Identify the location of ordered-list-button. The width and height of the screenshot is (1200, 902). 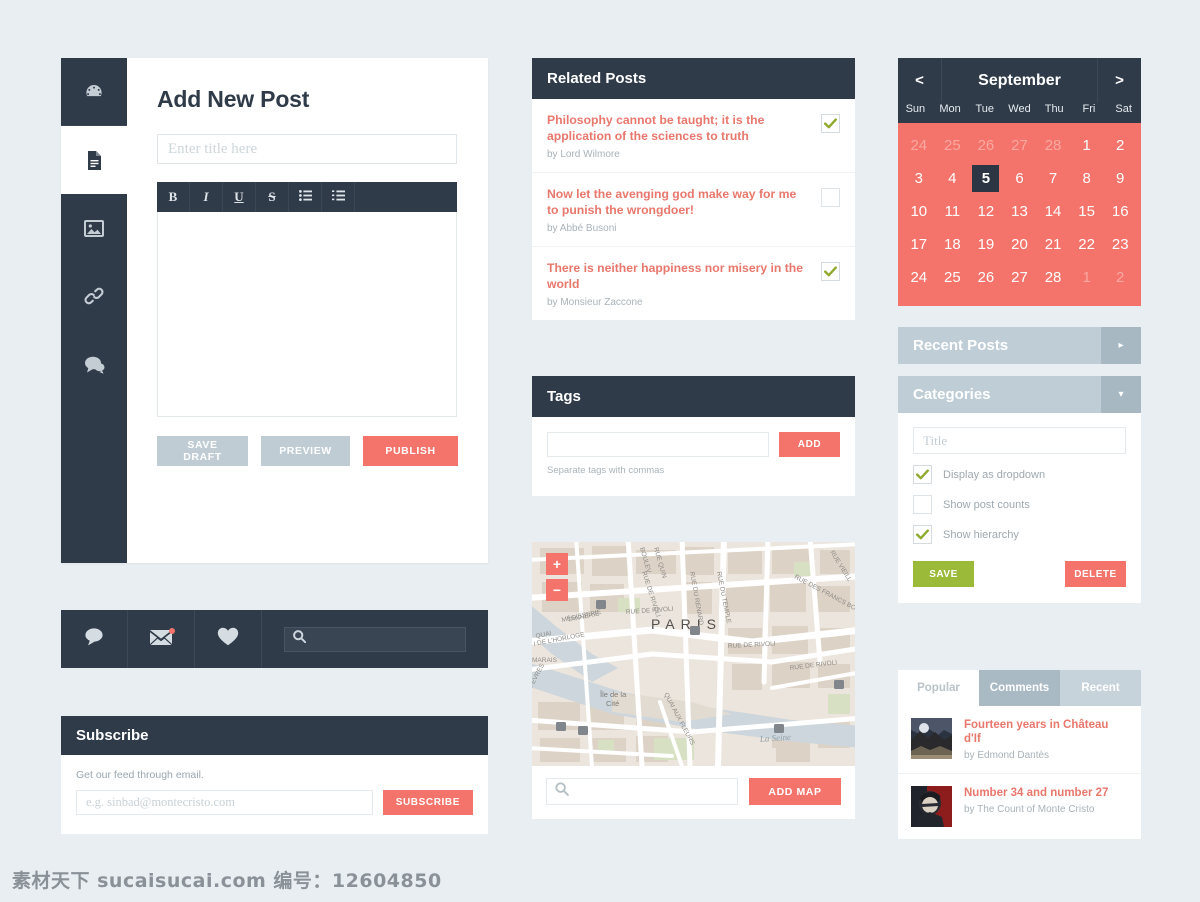
(338, 197).